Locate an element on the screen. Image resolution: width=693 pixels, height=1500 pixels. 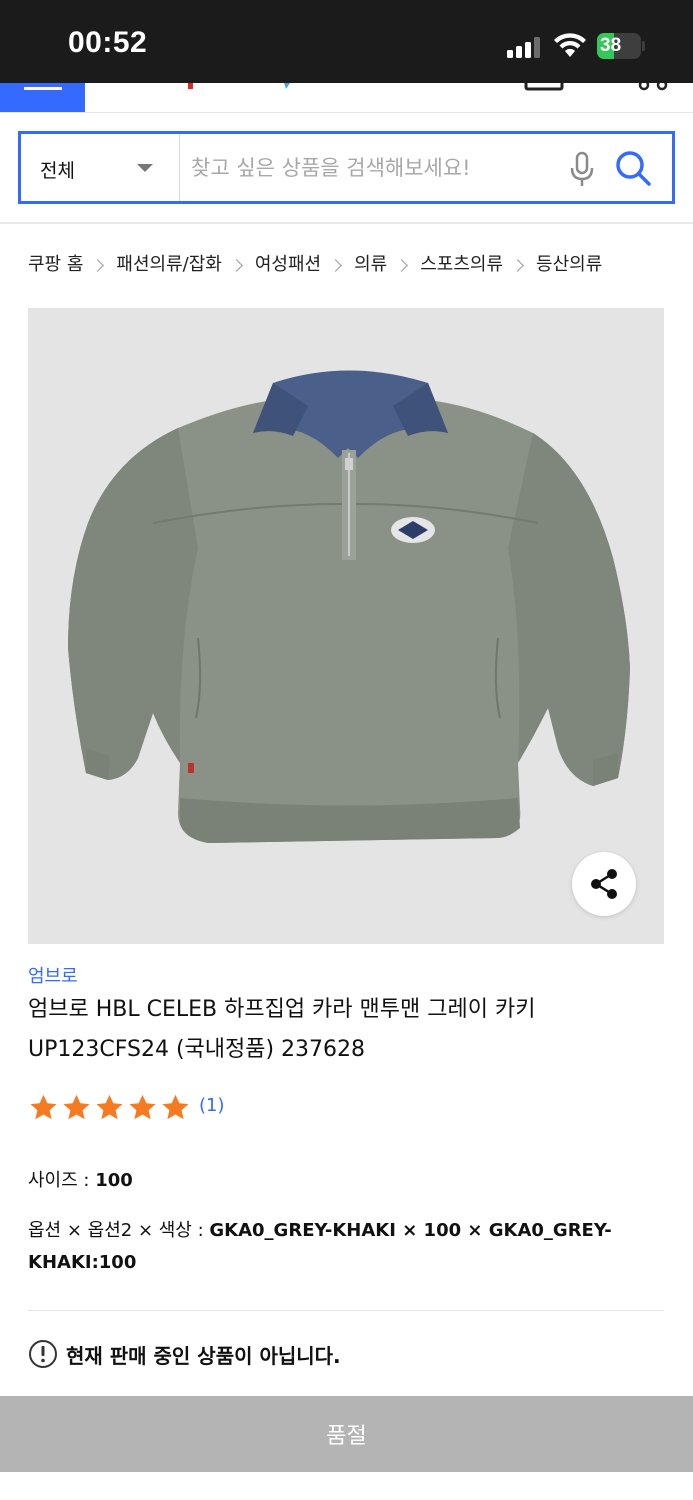
status-bar: 00:52 38 is located at coordinates (346, 41).